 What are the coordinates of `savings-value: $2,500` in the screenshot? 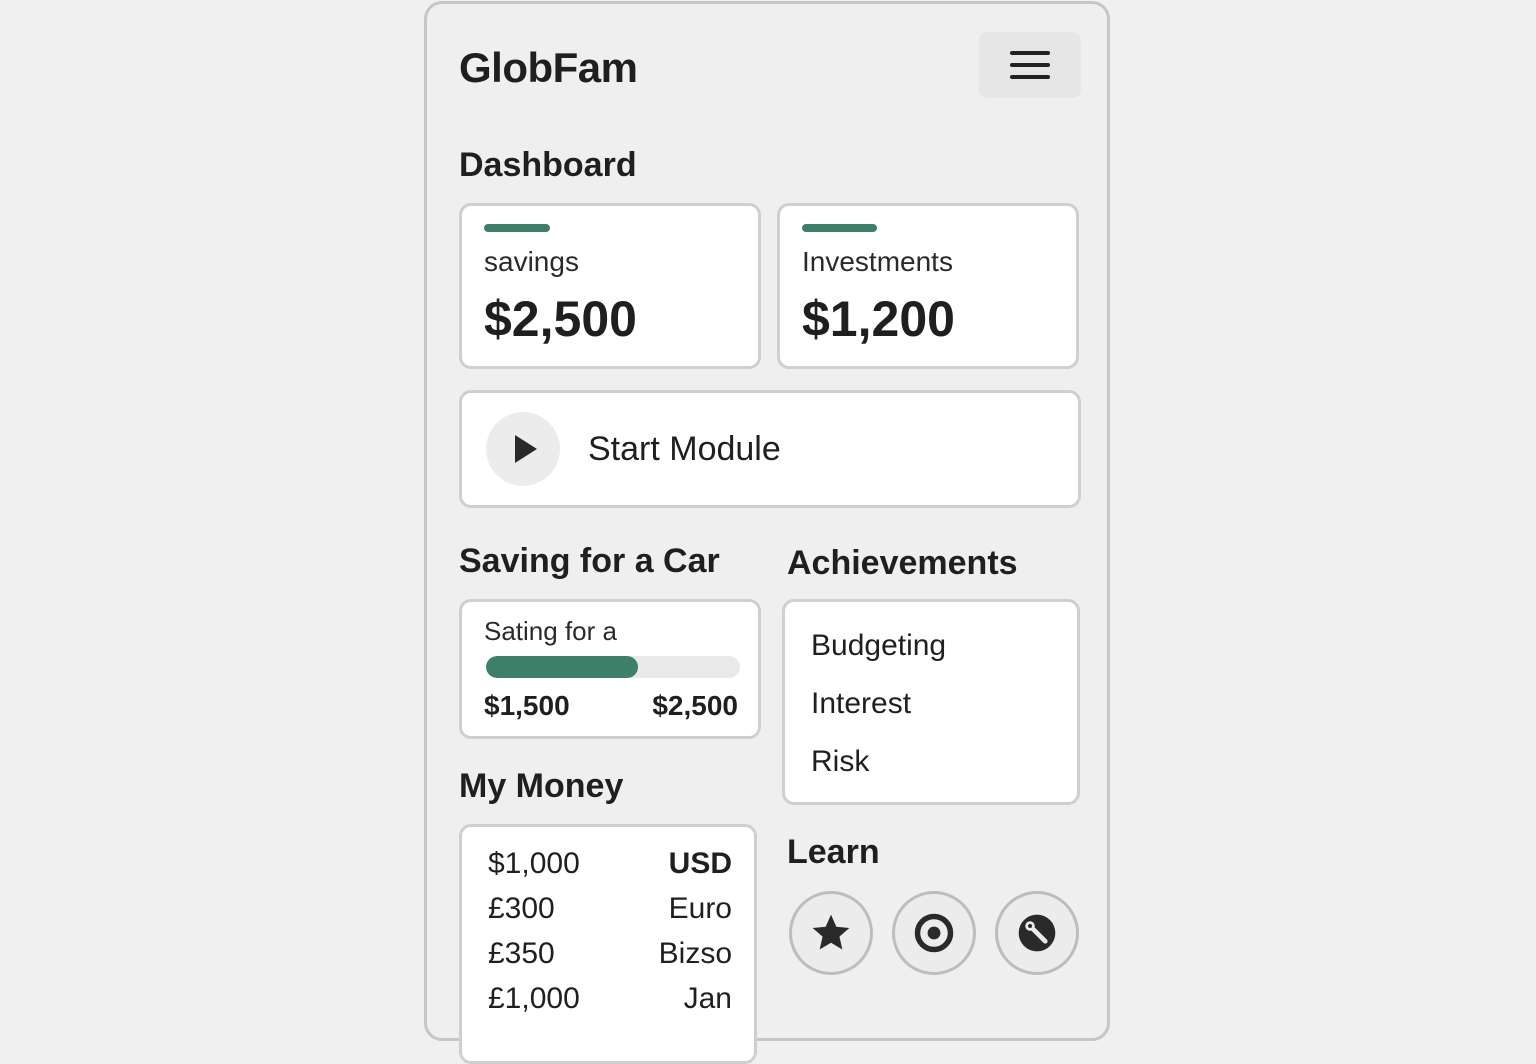 It's located at (560, 319).